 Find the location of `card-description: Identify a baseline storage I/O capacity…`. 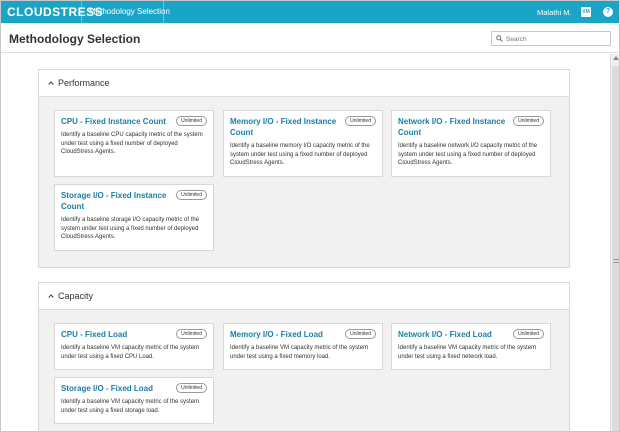

card-description: Identify a baseline storage I/O capacity… is located at coordinates (130, 228).